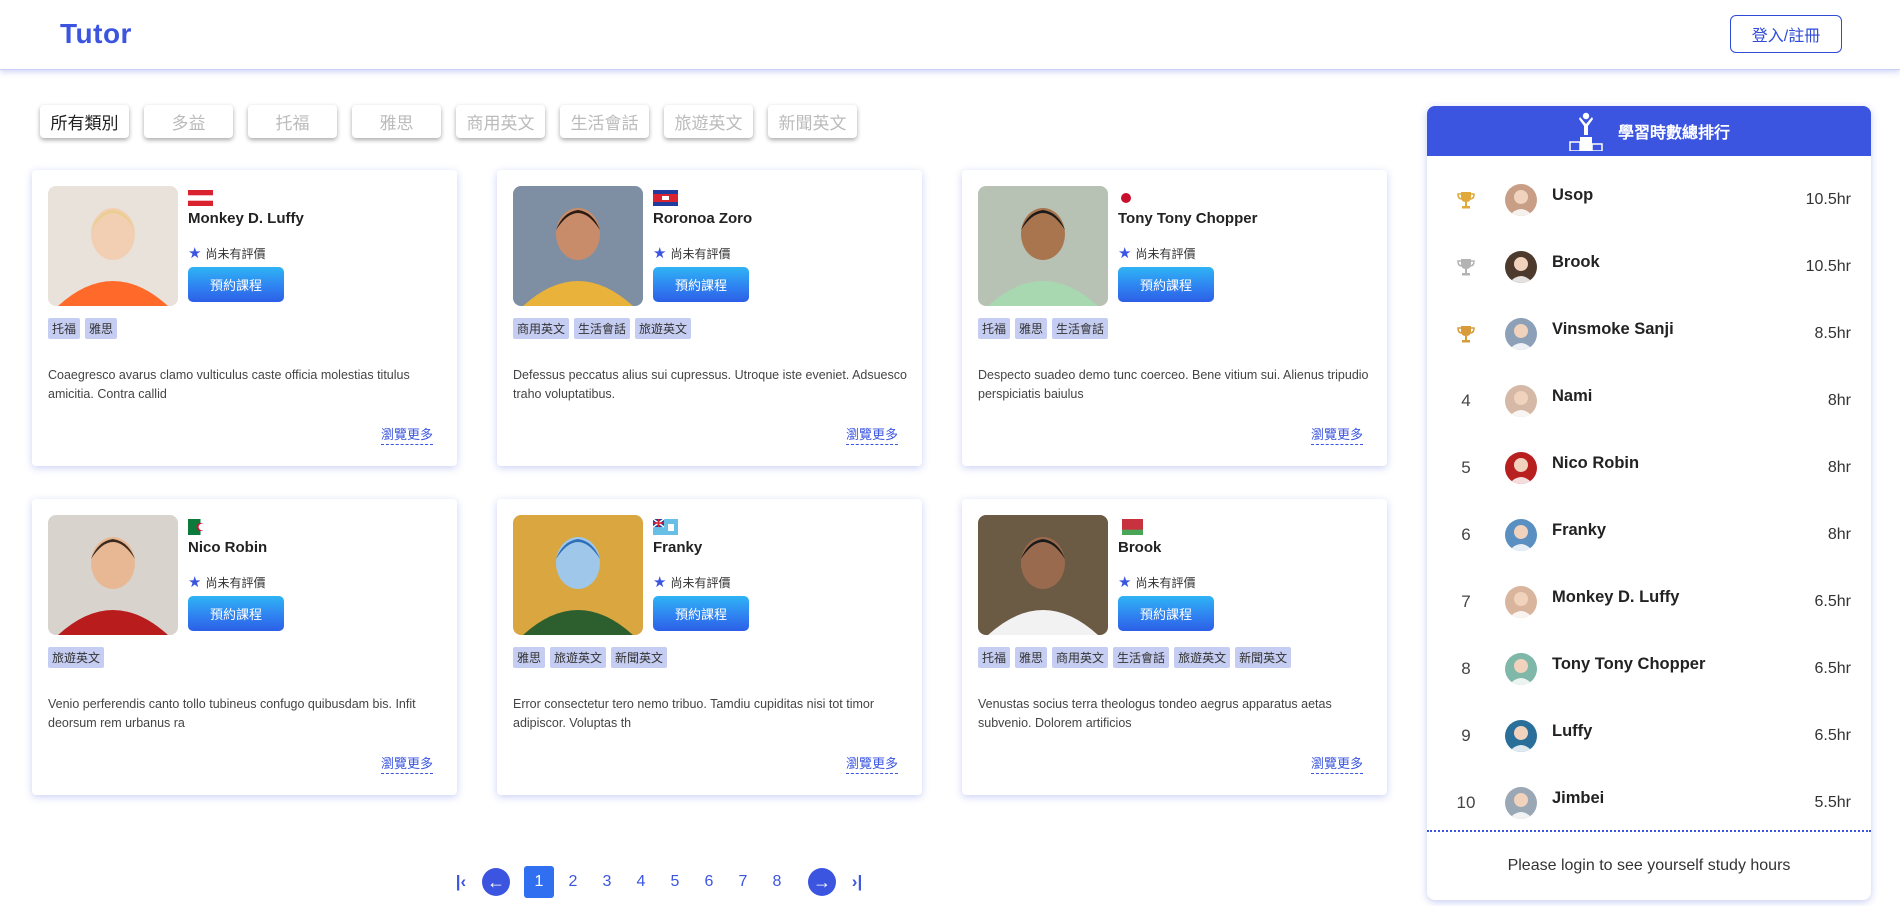  What do you see at coordinates (812, 121) in the screenshot?
I see `category-filter-7: 新聞英文` at bounding box center [812, 121].